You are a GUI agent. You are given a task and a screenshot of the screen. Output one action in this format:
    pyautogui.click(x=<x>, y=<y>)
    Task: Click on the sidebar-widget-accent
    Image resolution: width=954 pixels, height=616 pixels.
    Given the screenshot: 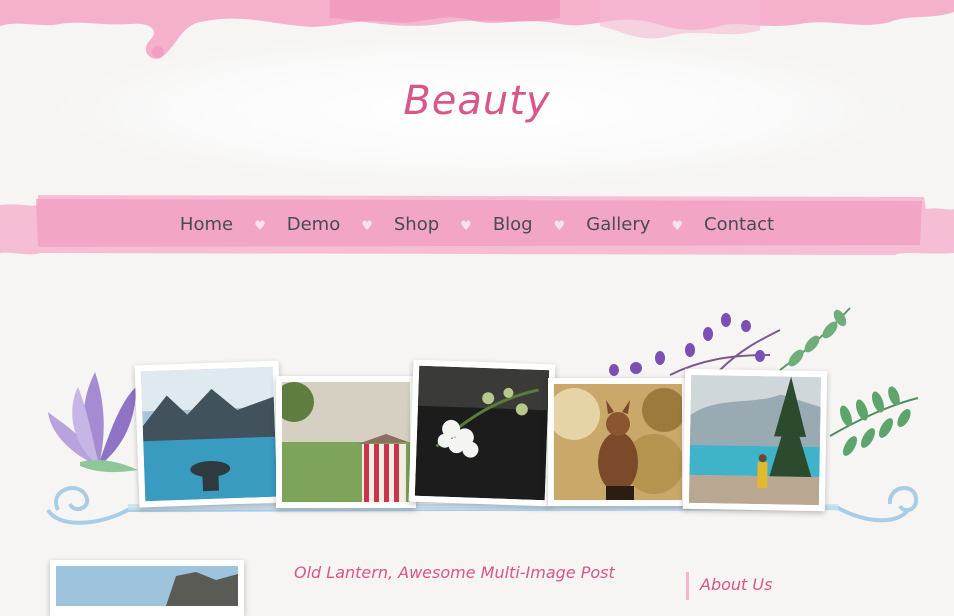 What is the action you would take?
    pyautogui.click(x=687, y=586)
    